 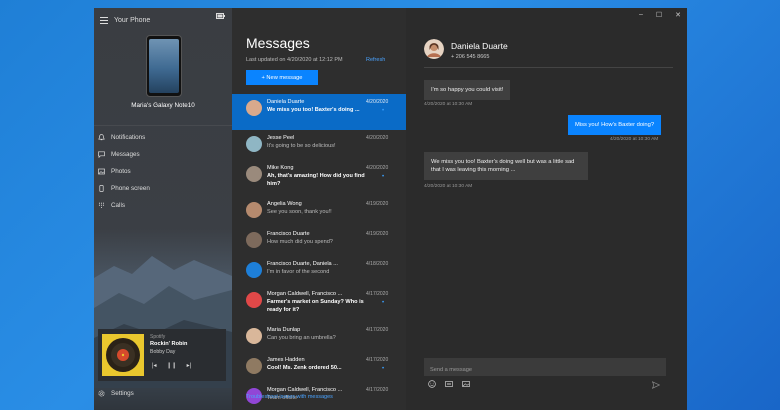 I want to click on hamburger-menu-icon, so click(x=104, y=20).